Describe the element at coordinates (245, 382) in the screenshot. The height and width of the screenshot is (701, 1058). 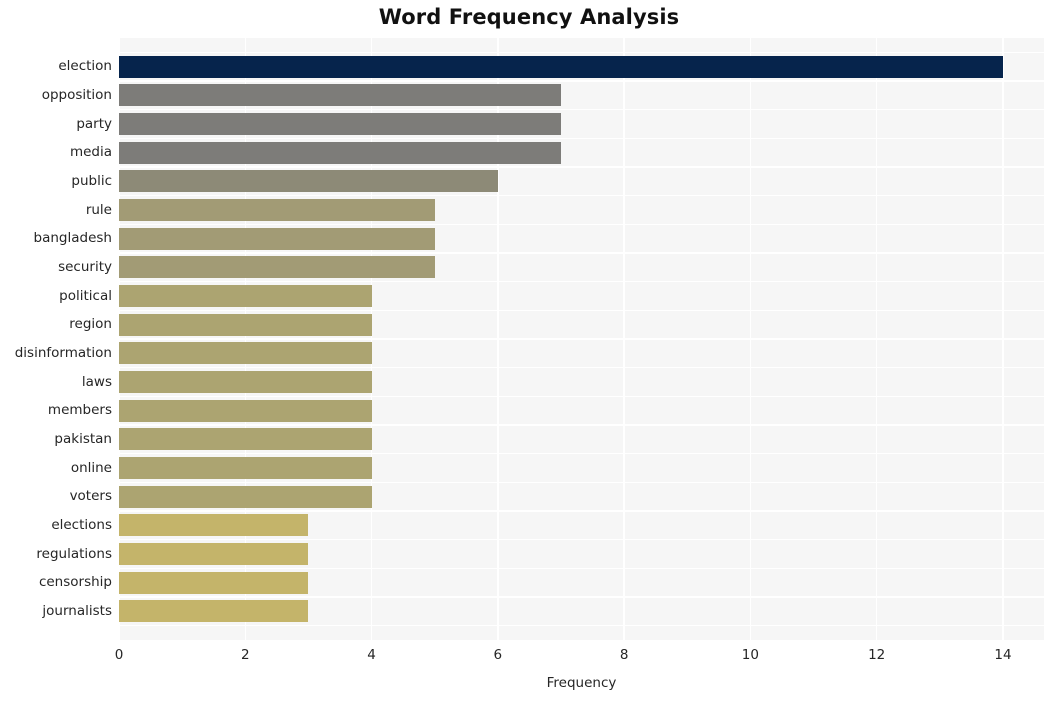
I see `bar-laws` at that location.